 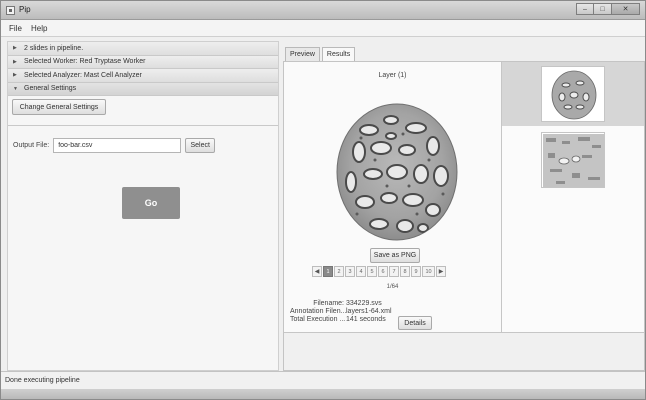 What do you see at coordinates (85, 62) in the screenshot?
I see `accordion-worker-label: Selected Worker: Red Tryptase Worker` at bounding box center [85, 62].